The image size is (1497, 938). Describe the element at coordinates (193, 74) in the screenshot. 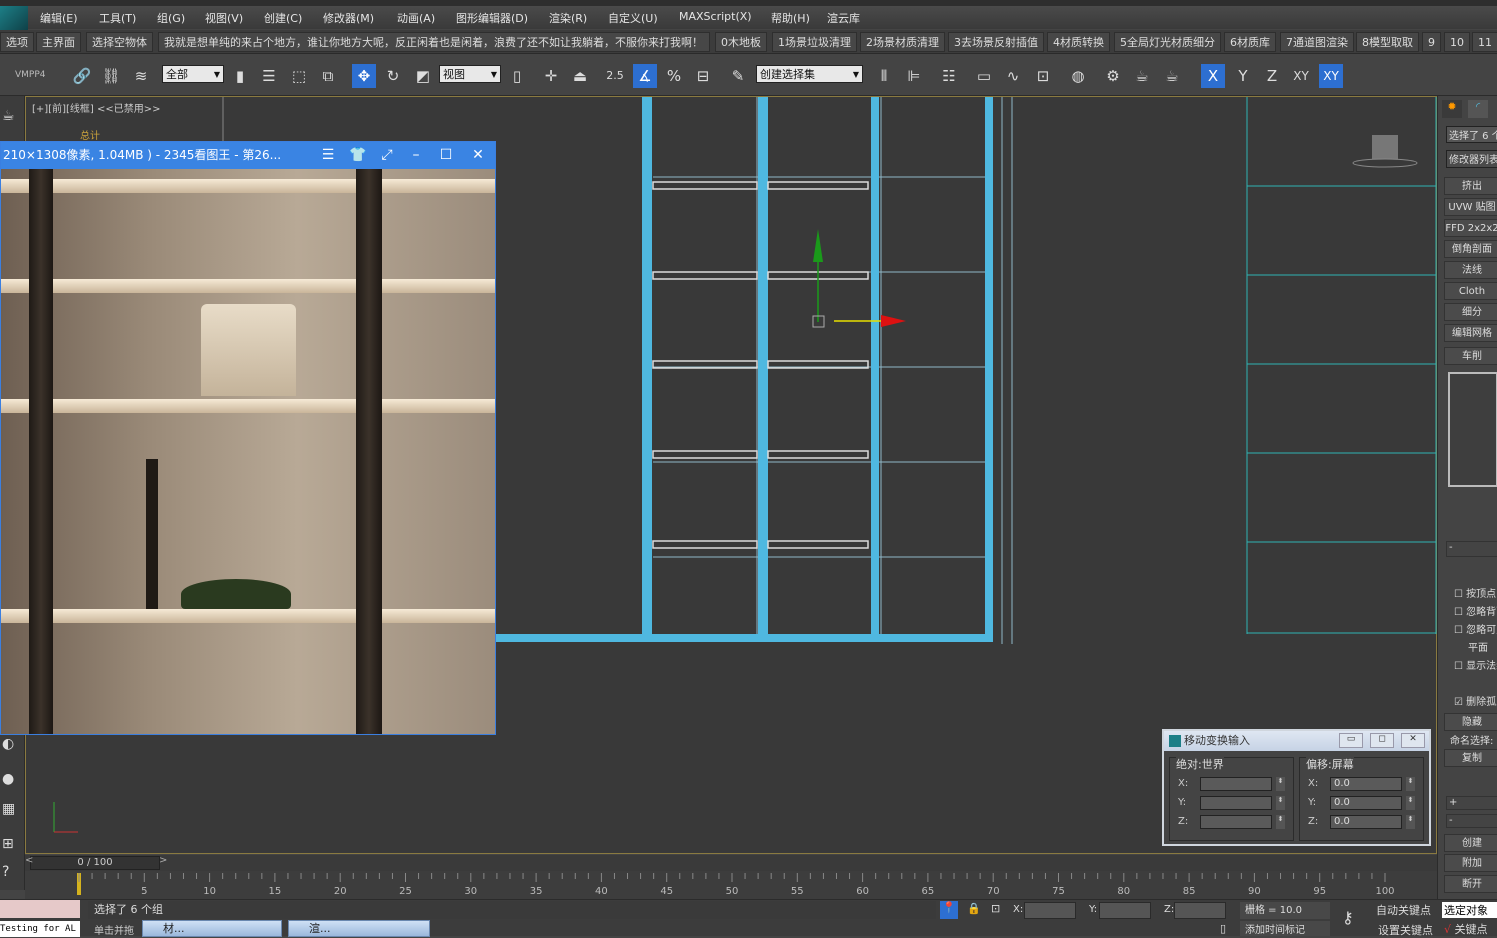

I see `selection-filter-dropdown: 全部` at that location.